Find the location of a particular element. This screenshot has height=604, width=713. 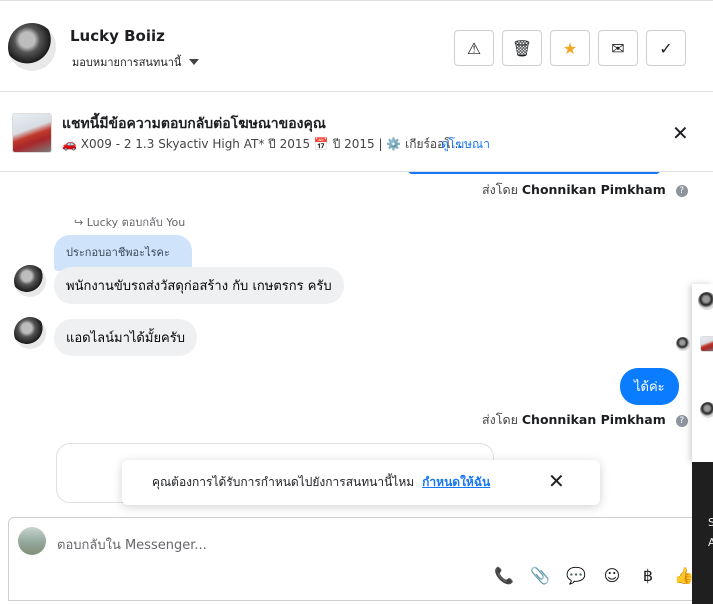

page-avatar is located at coordinates (32, 541).